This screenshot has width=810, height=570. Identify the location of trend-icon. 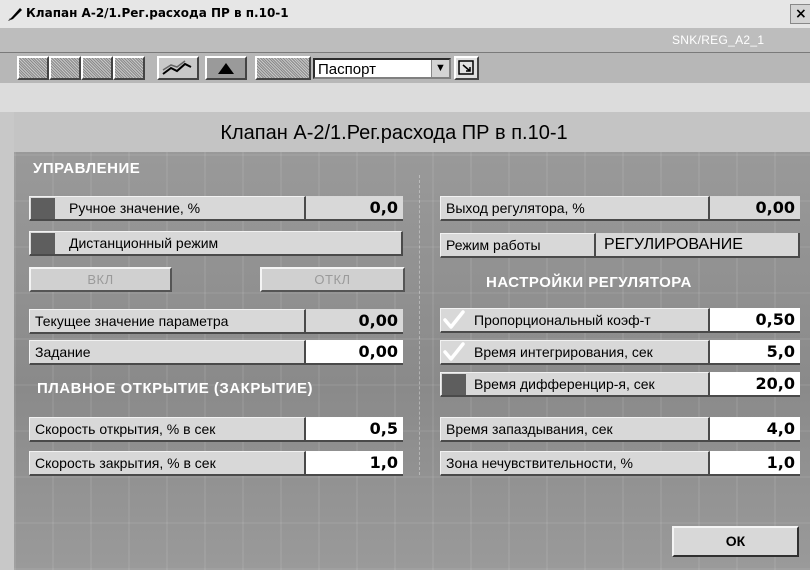
(177, 67).